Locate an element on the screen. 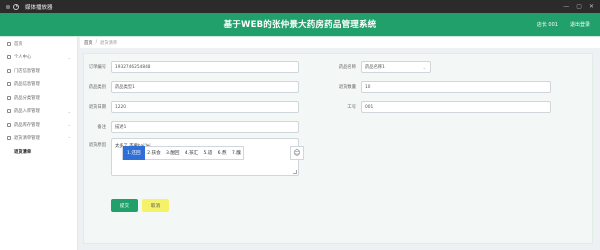  return-icon is located at coordinates (9, 138).